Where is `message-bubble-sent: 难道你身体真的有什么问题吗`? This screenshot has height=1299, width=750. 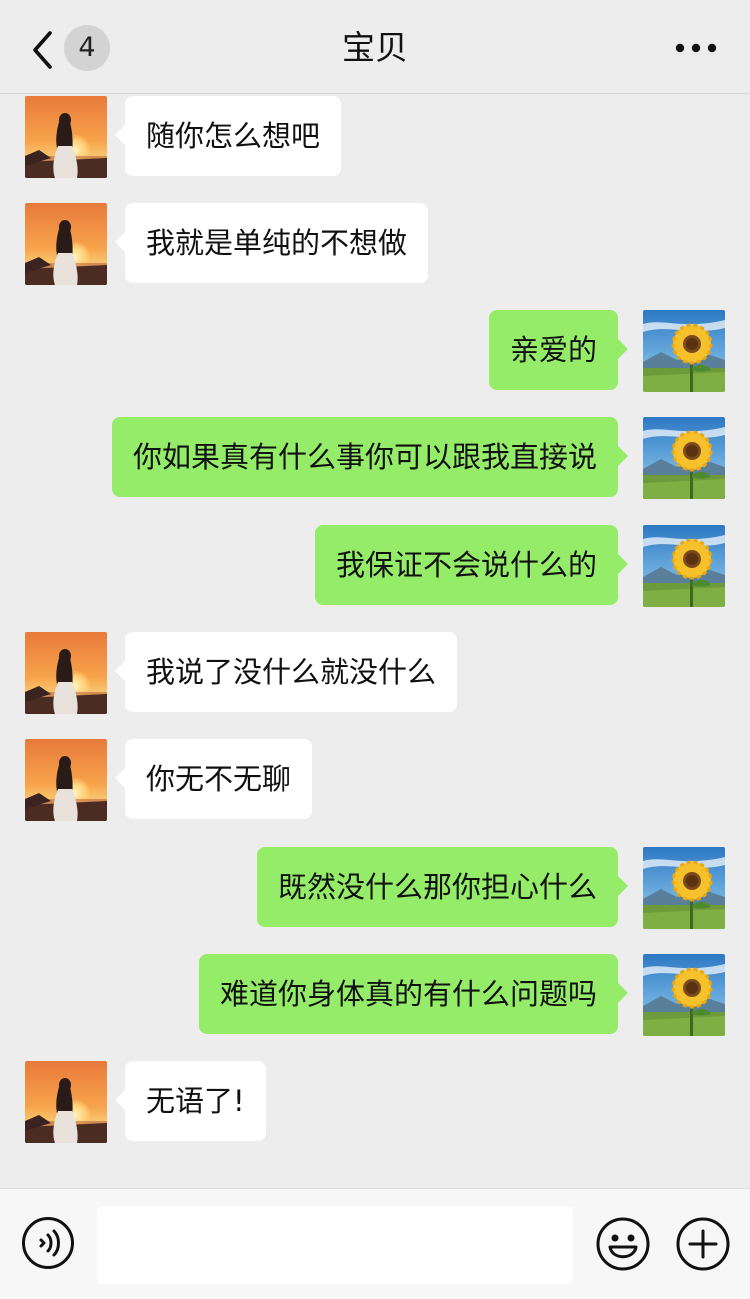 message-bubble-sent: 难道你身体真的有什么问题吗 is located at coordinates (413, 994).